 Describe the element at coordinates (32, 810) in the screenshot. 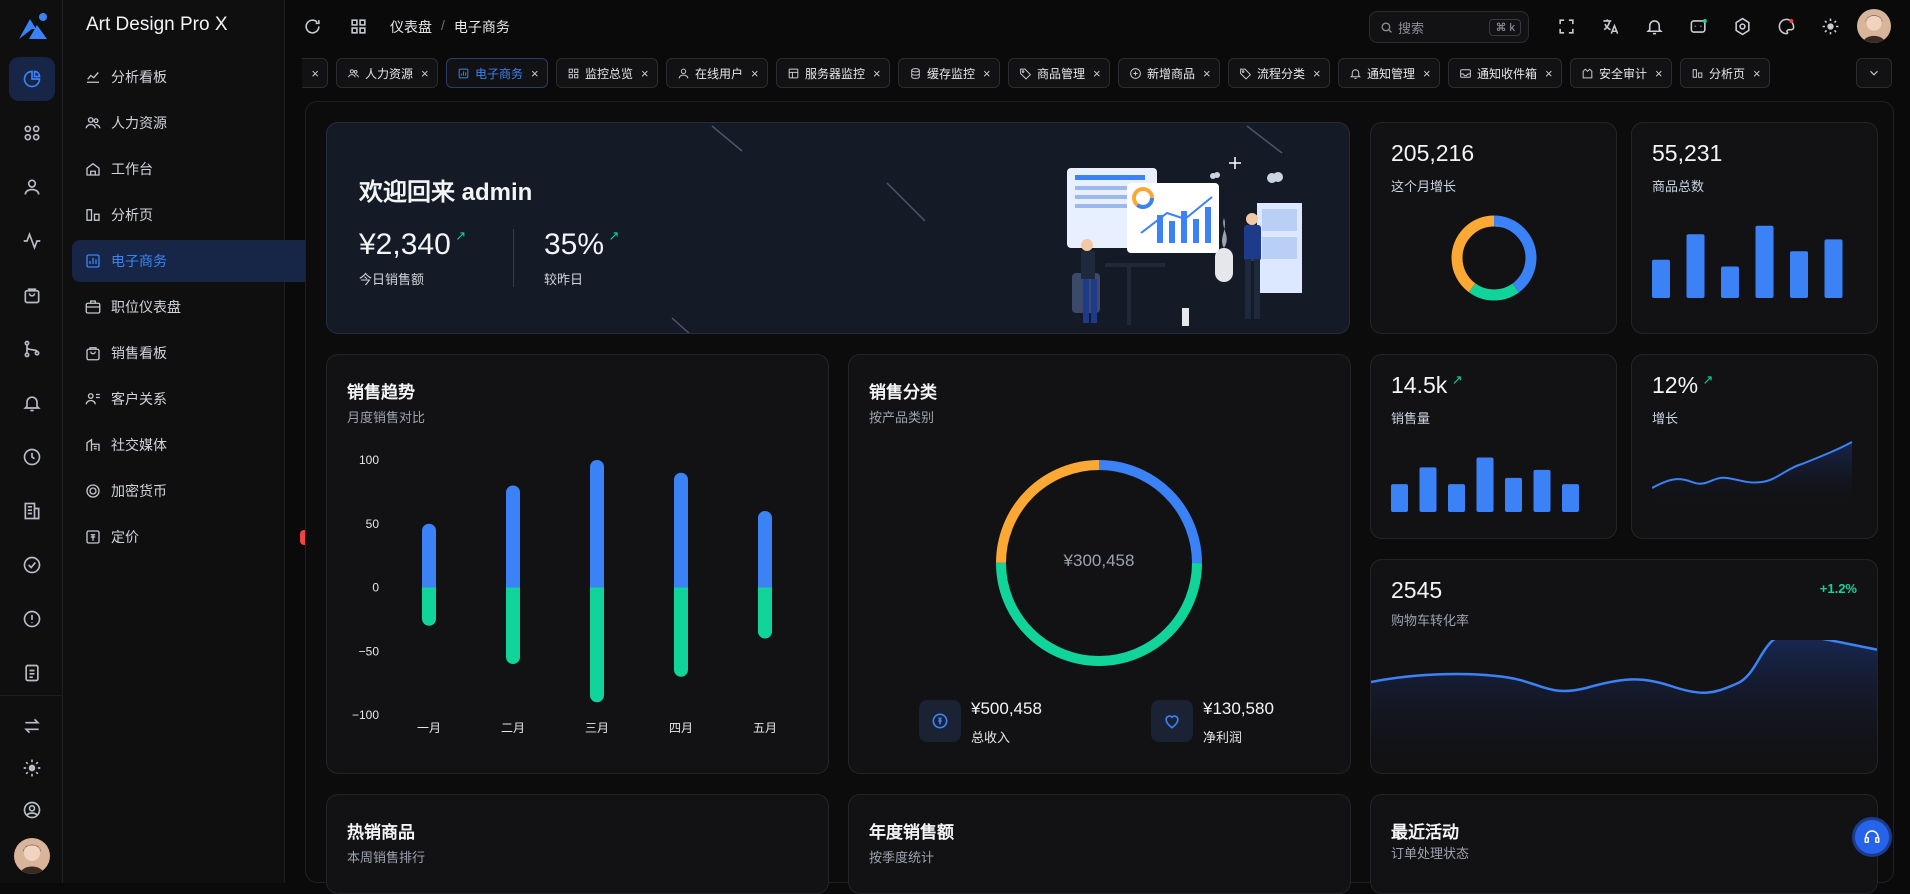

I see `user-circle-icon` at that location.